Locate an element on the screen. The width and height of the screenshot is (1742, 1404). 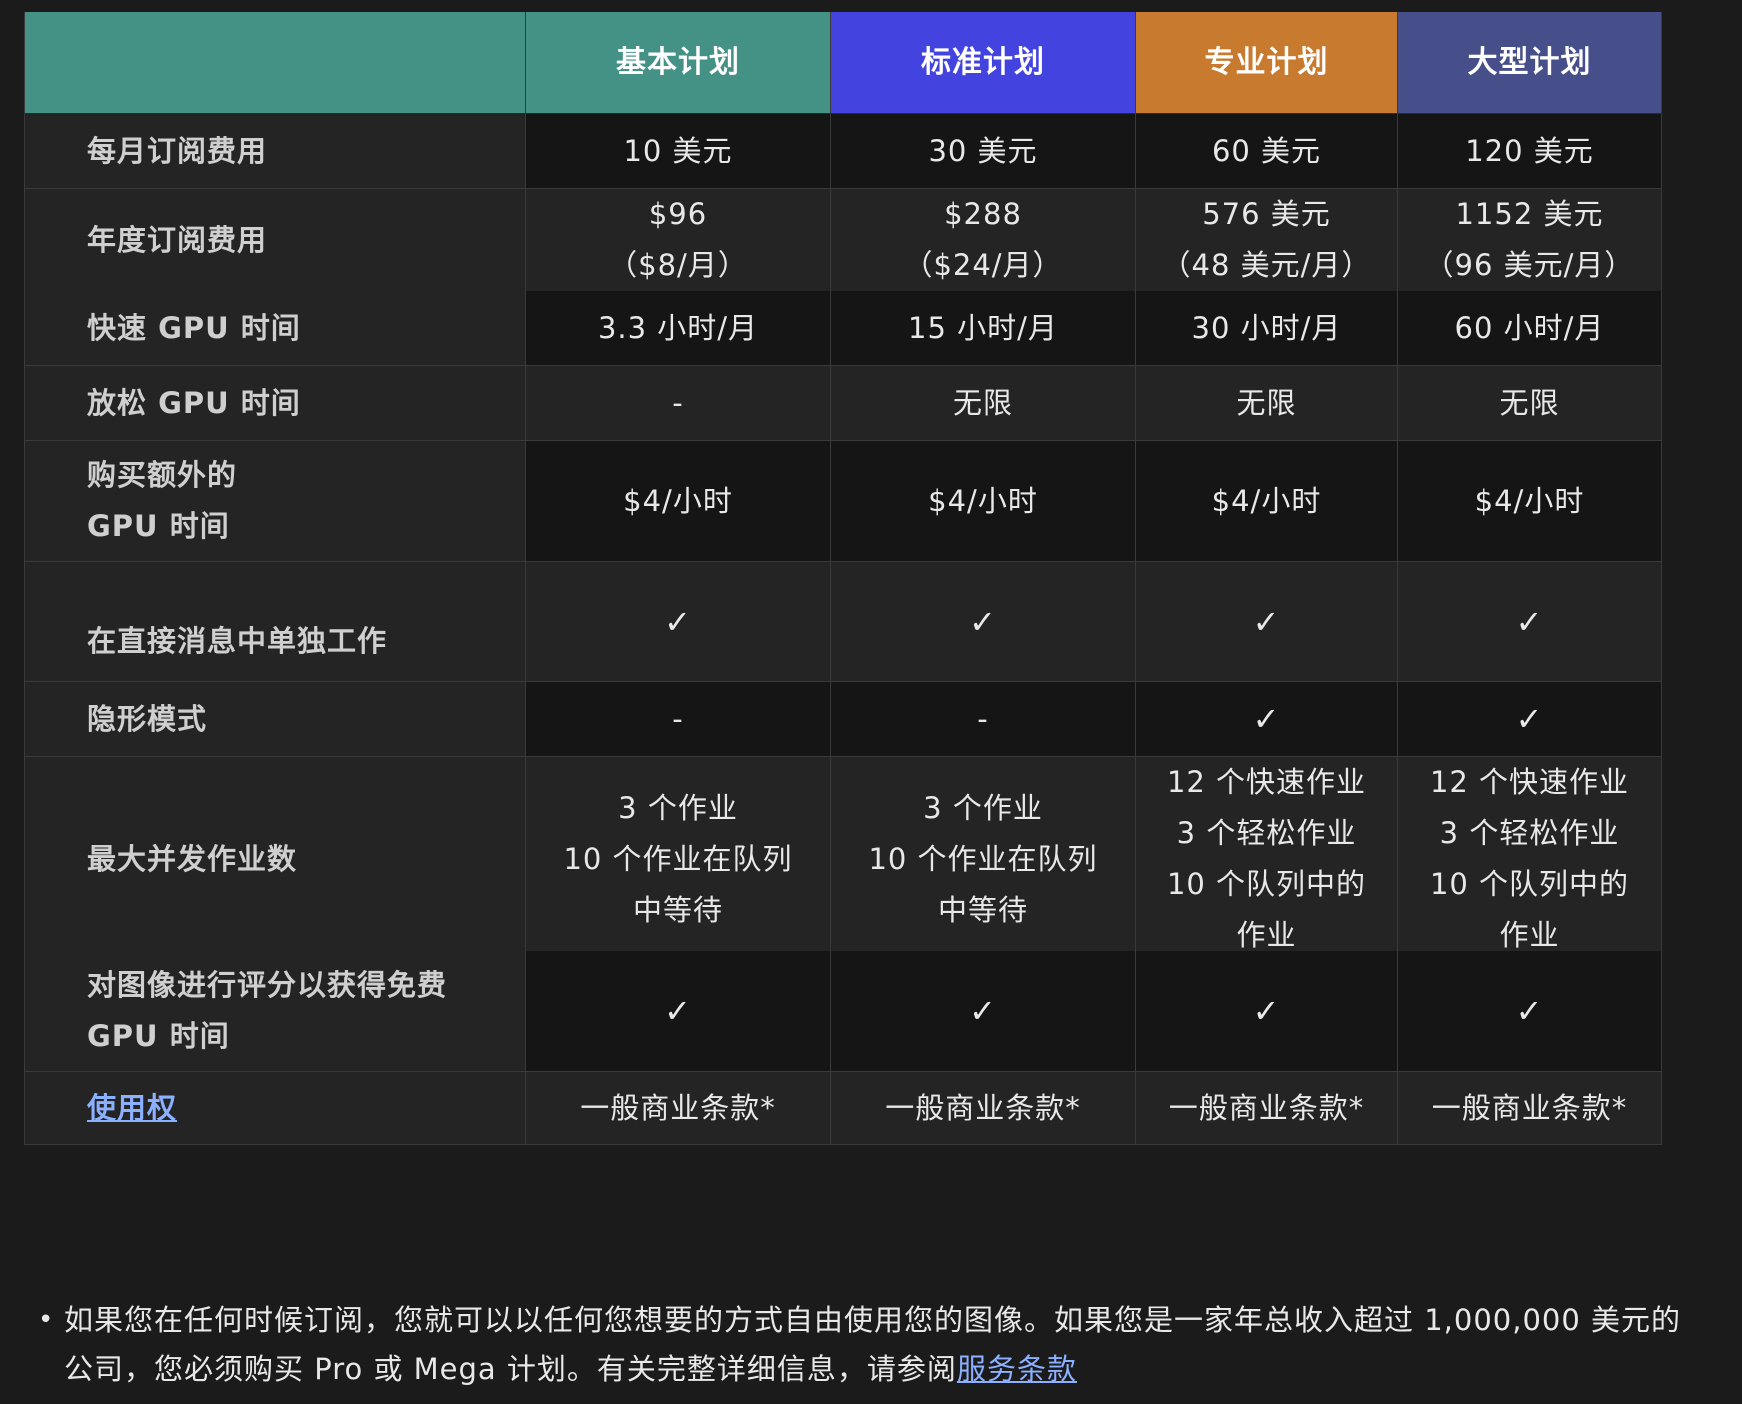
row-label-text: 每月订阅费用 is located at coordinates (177, 150).